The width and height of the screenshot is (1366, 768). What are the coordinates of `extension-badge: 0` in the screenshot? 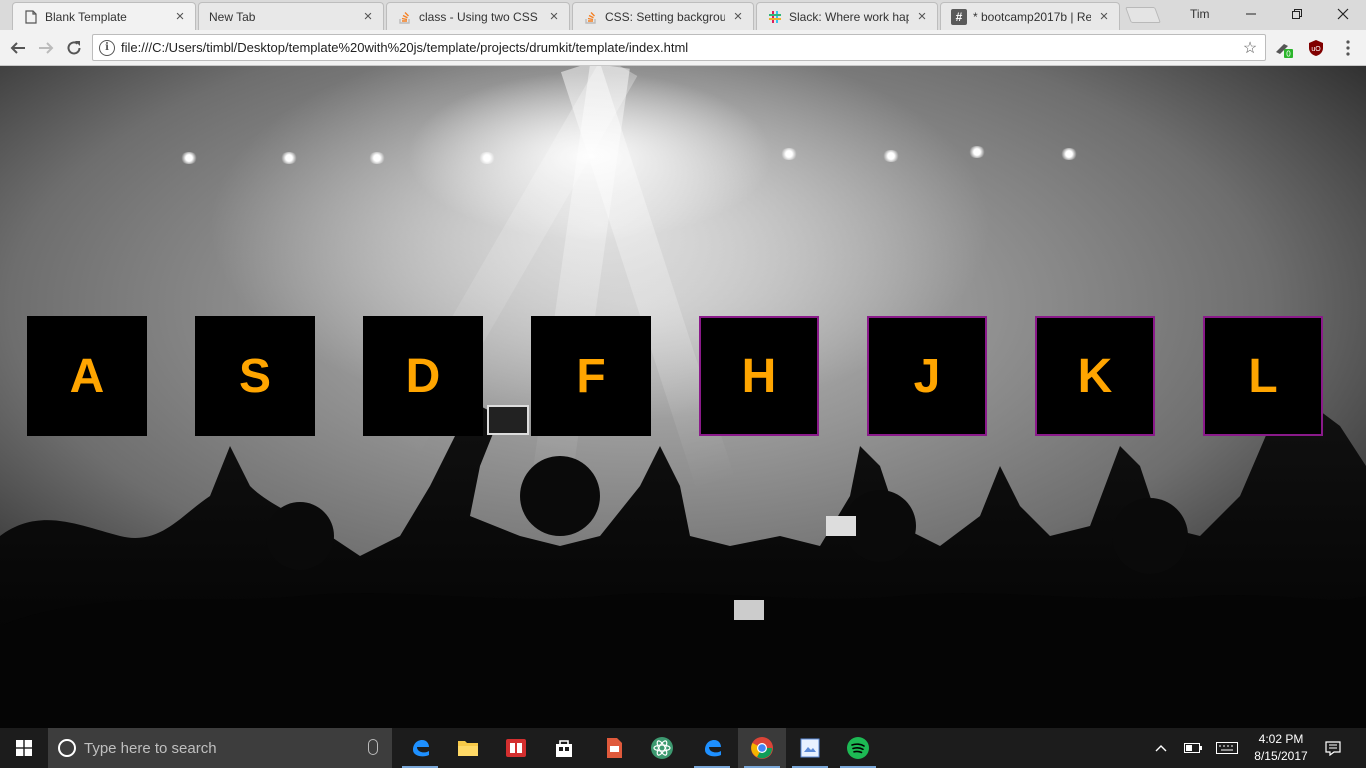 It's located at (1288, 54).